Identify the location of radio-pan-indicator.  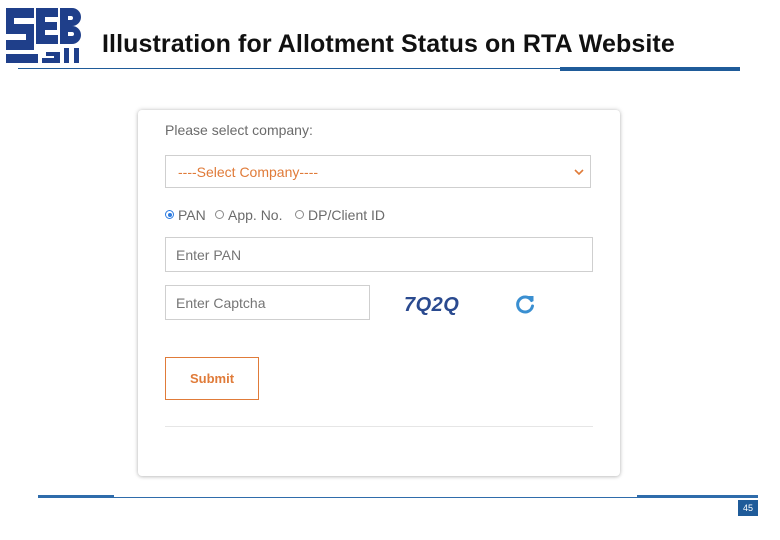
(169, 214).